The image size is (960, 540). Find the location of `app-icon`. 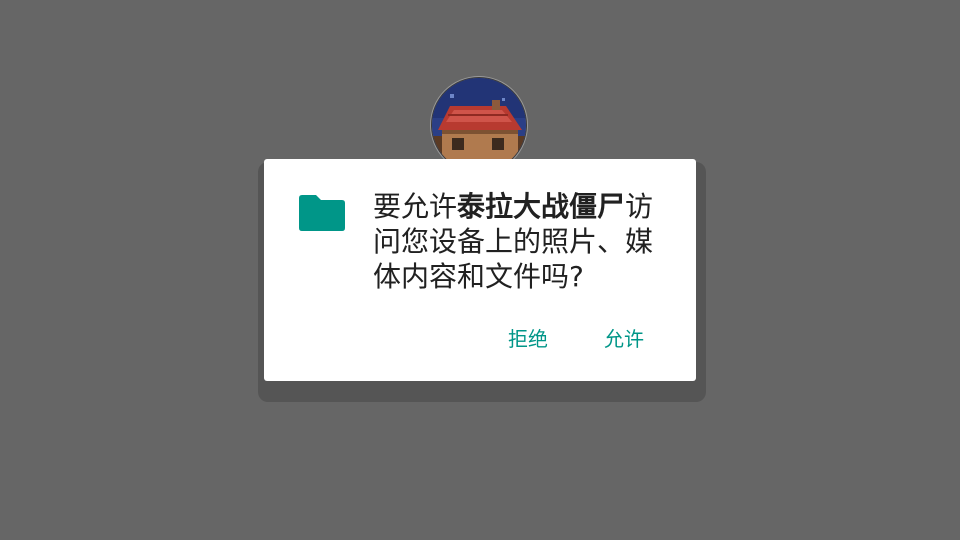

app-icon is located at coordinates (479, 125).